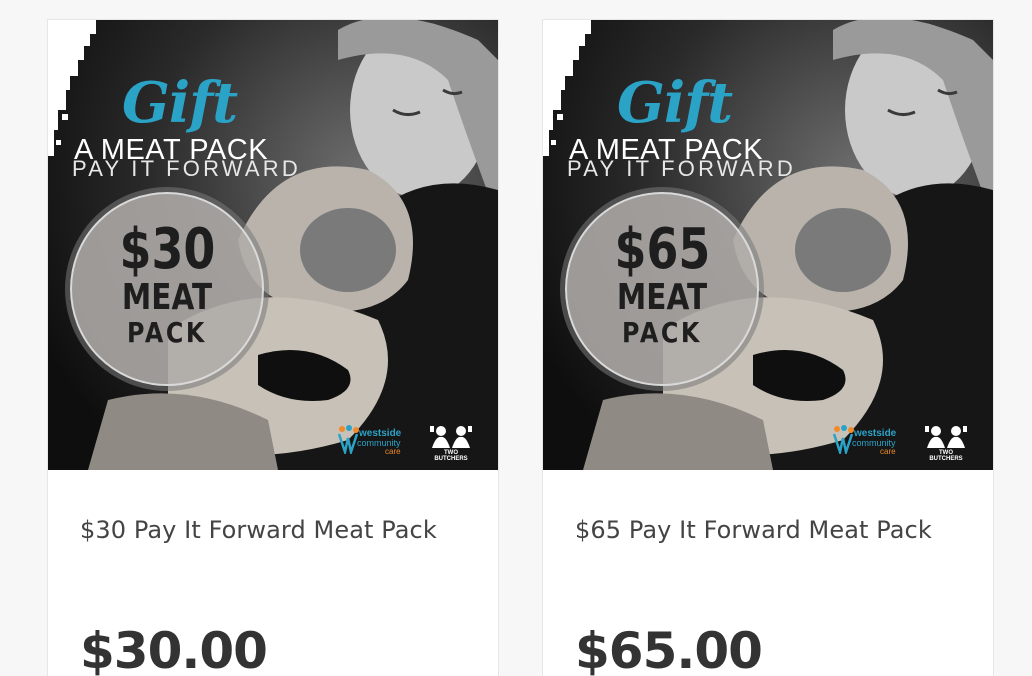 The width and height of the screenshot is (1032, 676). Describe the element at coordinates (167, 249) in the screenshot. I see `badge-amount: $30` at that location.